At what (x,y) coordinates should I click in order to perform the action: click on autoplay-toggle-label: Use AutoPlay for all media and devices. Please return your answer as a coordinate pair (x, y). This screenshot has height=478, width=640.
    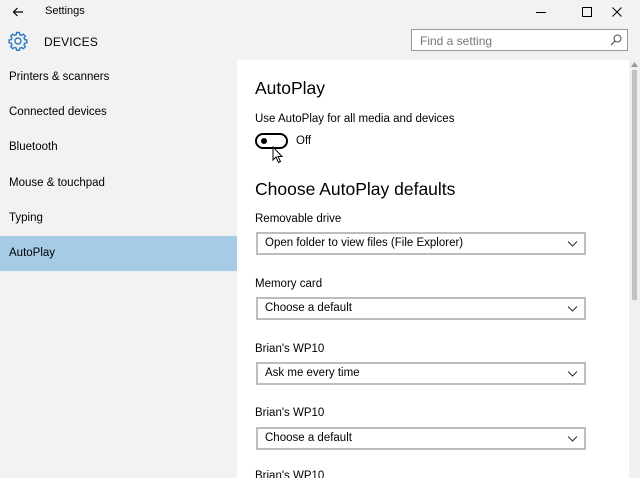
    Looking at the image, I should click on (355, 119).